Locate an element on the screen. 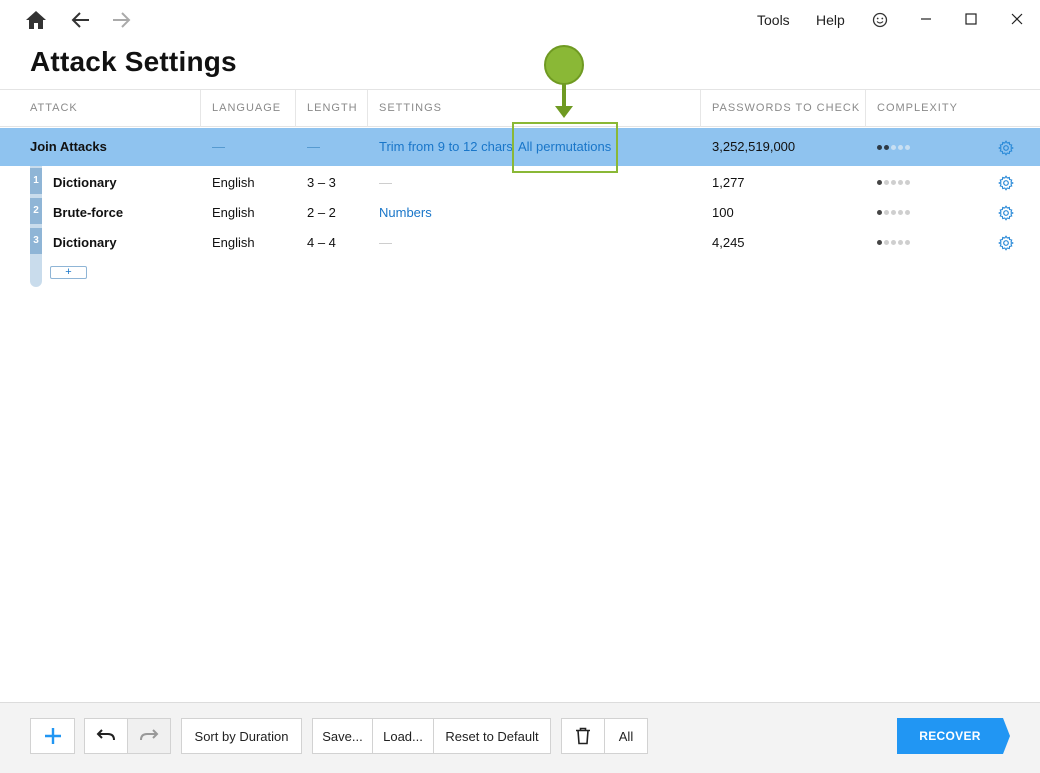 Image resolution: width=1040 pixels, height=773 pixels. delete-button is located at coordinates (583, 736).